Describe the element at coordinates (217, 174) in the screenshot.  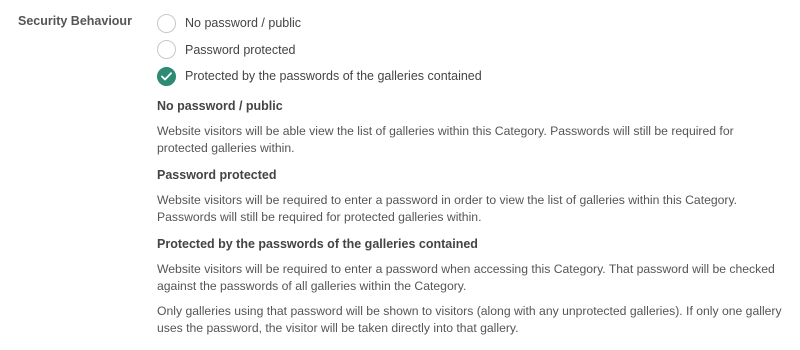
I see `help-title-password-protected: Password protected` at that location.